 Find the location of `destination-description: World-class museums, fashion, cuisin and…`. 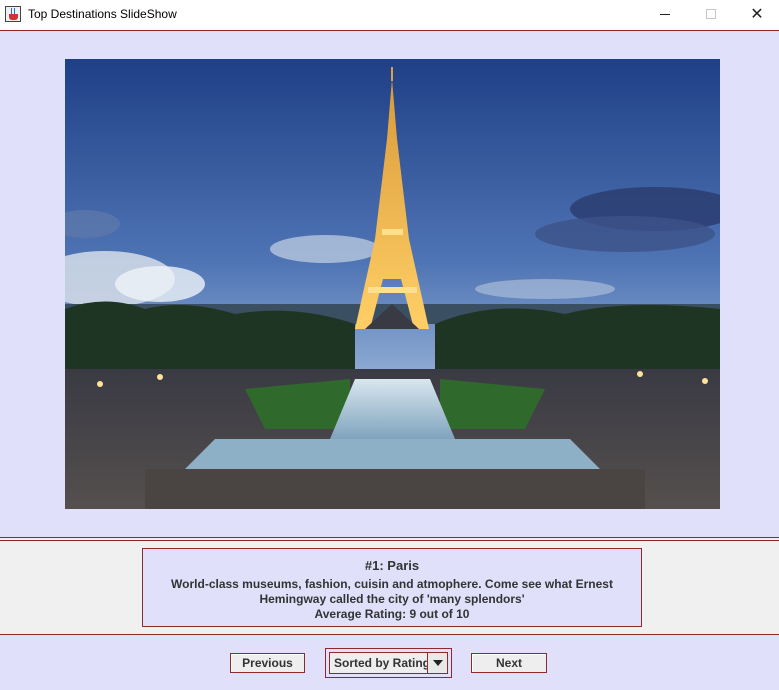

destination-description: World-class museums, fashion, cuisin and… is located at coordinates (392, 591).